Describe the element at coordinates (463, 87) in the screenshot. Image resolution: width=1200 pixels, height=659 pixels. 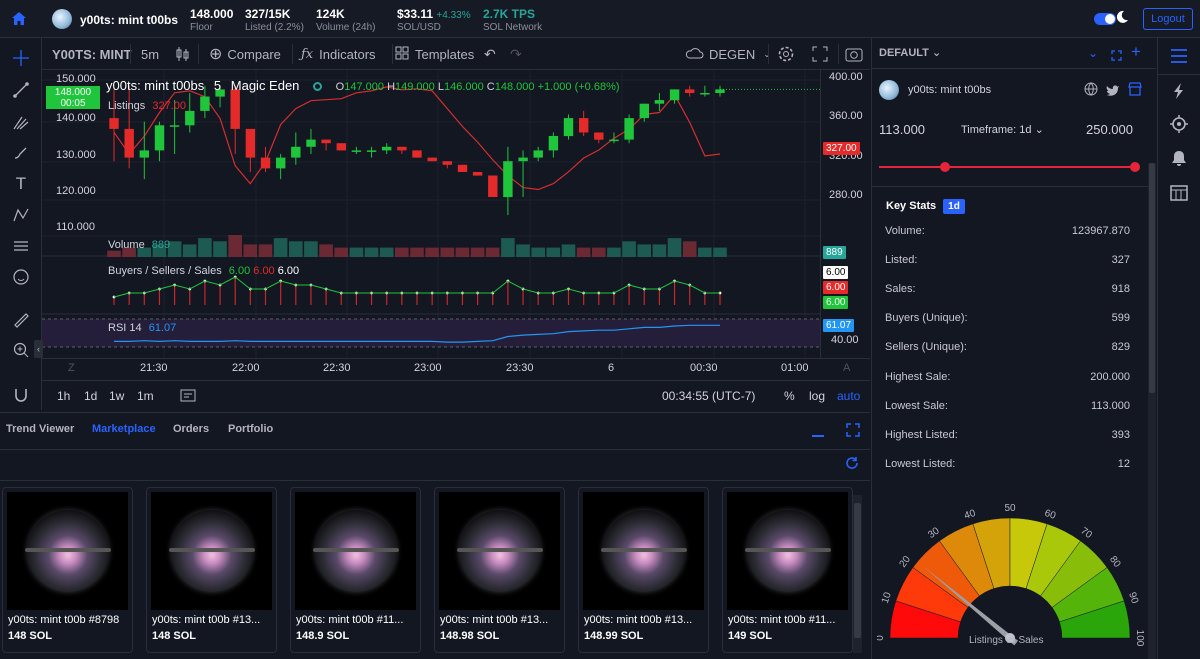
I see `l-value: 146.000` at that location.